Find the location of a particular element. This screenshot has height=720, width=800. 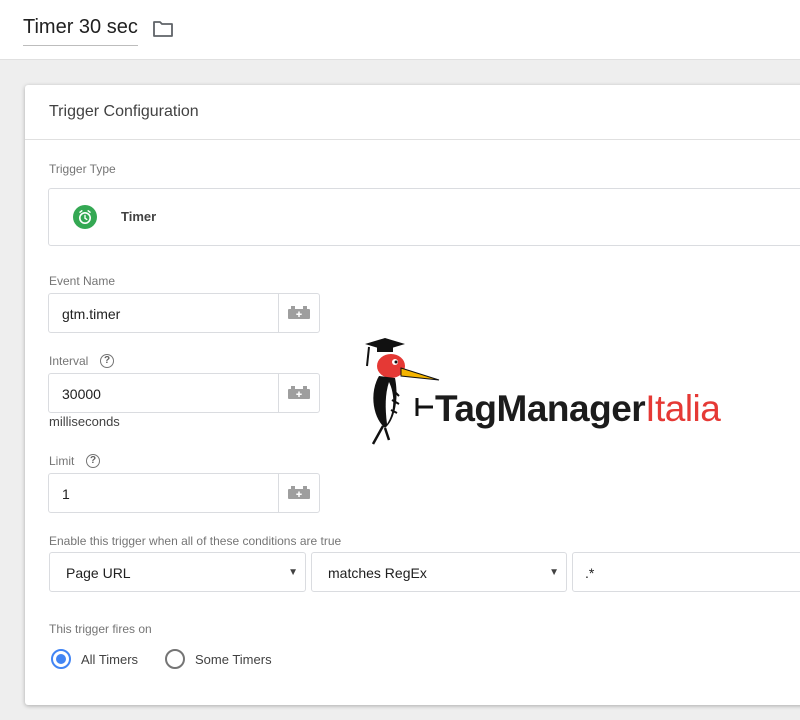

interval-field: 30000 is located at coordinates (184, 393).